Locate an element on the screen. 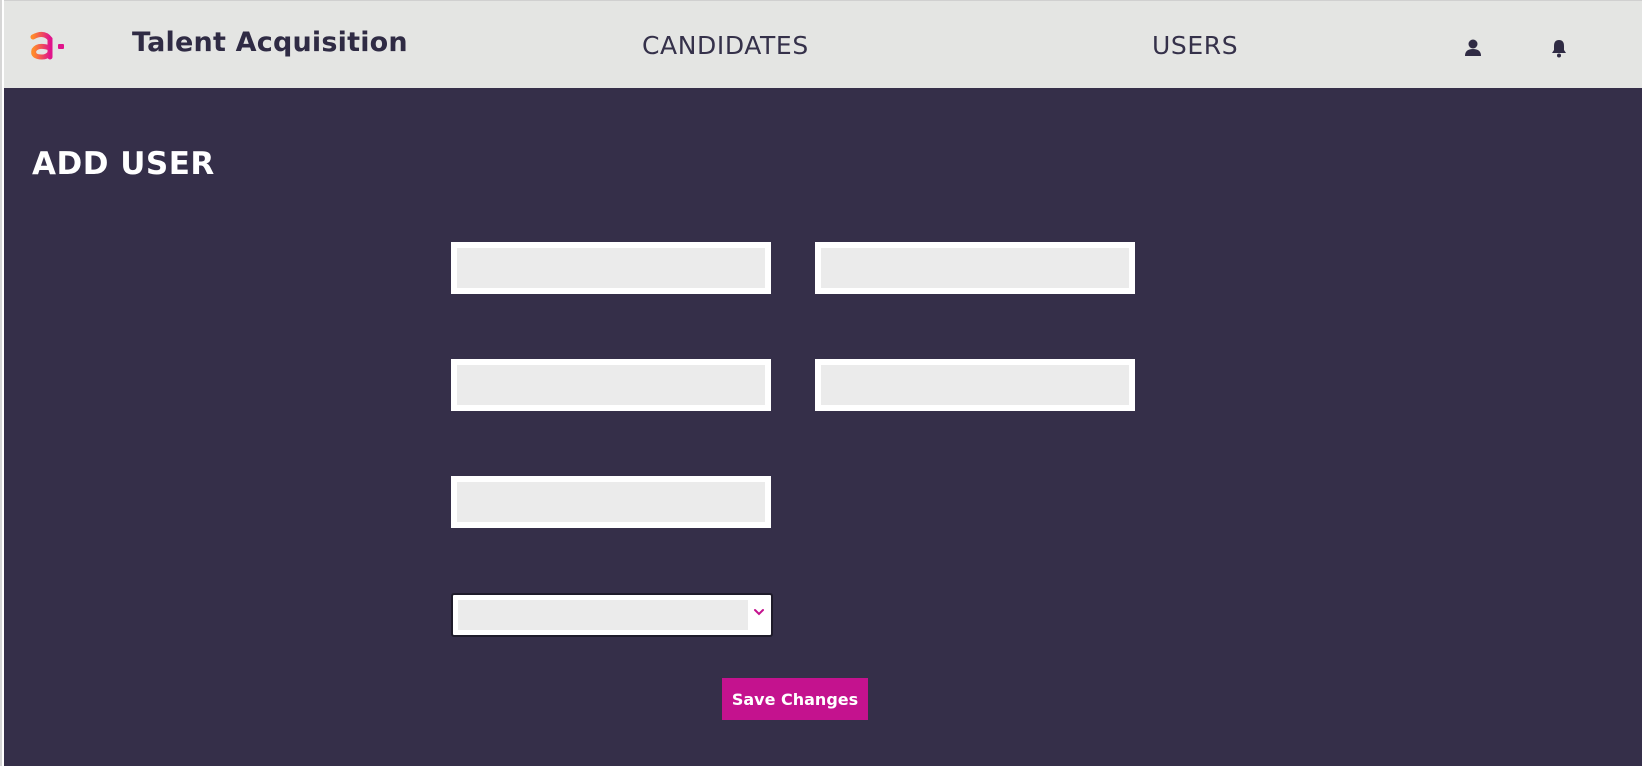 Image resolution: width=1642 pixels, height=766 pixels. nav-users-link: USERS is located at coordinates (1195, 45).